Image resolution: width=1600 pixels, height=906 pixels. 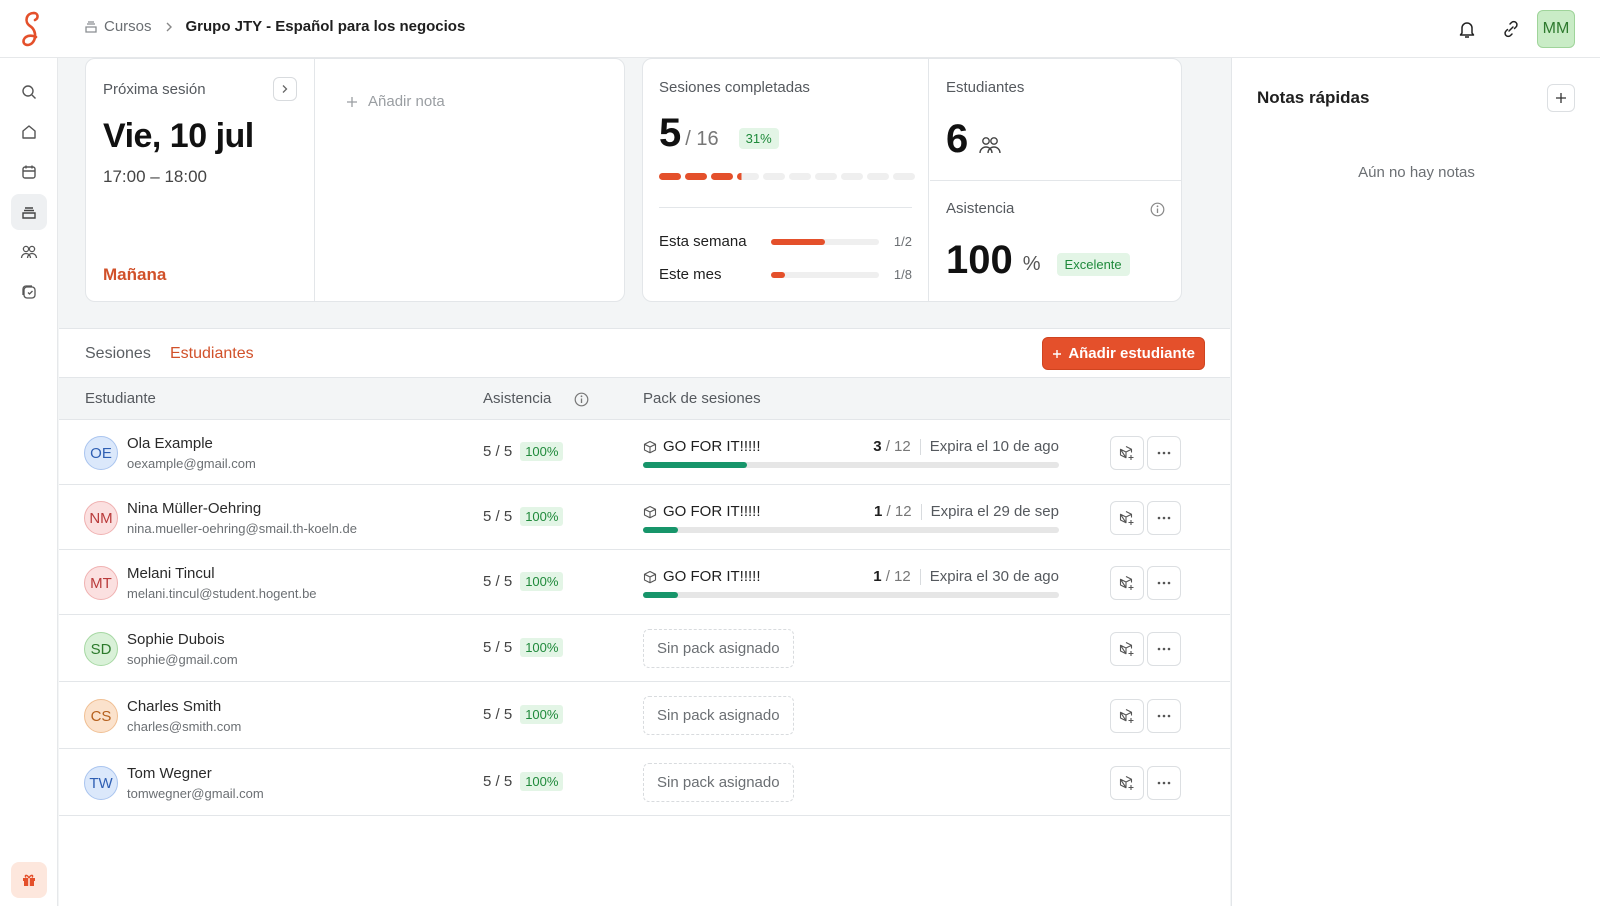 I want to click on add-quick-note-button, so click(x=1561, y=98).